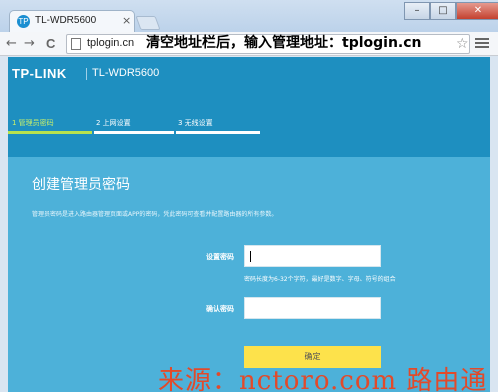 The height and width of the screenshot is (392, 498). What do you see at coordinates (126, 20) in the screenshot?
I see `tab-close-icon: ×` at bounding box center [126, 20].